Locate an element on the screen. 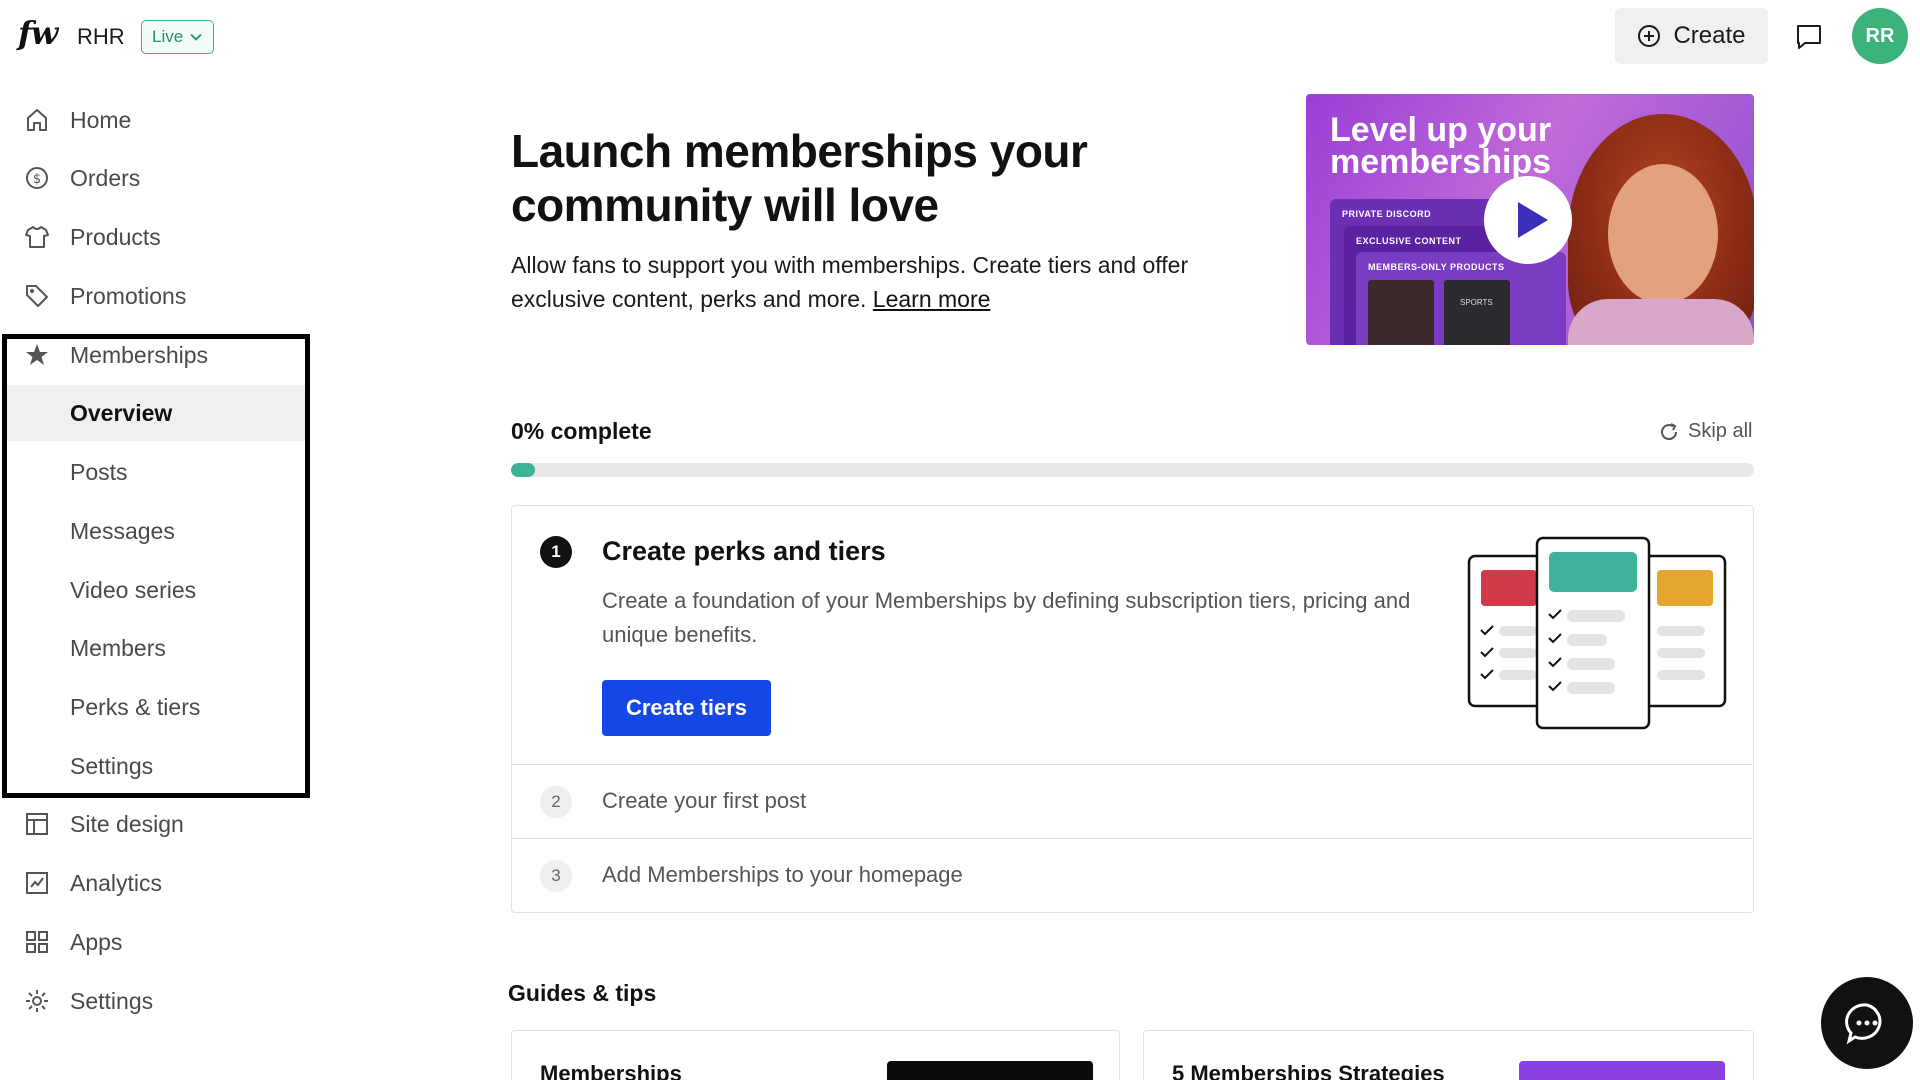  sidebar-item-apps: Apps is located at coordinates (153, 942).